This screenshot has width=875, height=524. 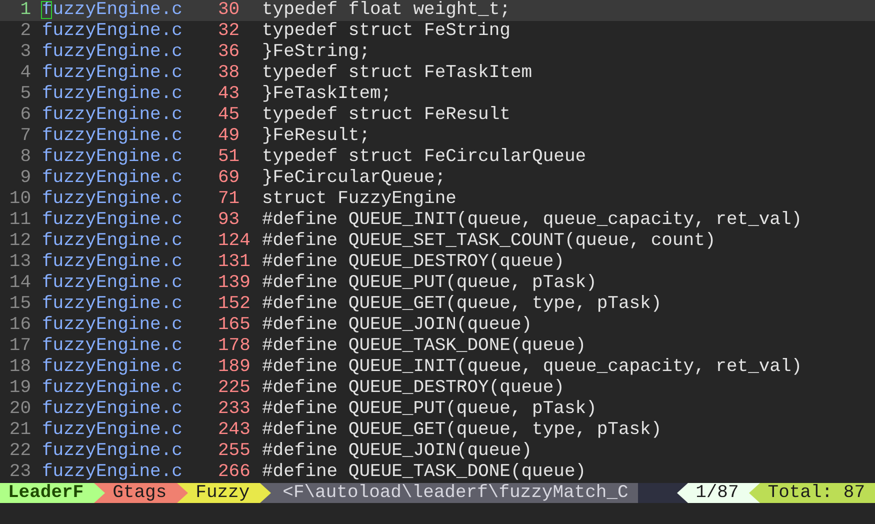 I want to click on result-row: 5 fuzzyEngine.c 43 }FeTaskItem;, so click(x=437, y=94).